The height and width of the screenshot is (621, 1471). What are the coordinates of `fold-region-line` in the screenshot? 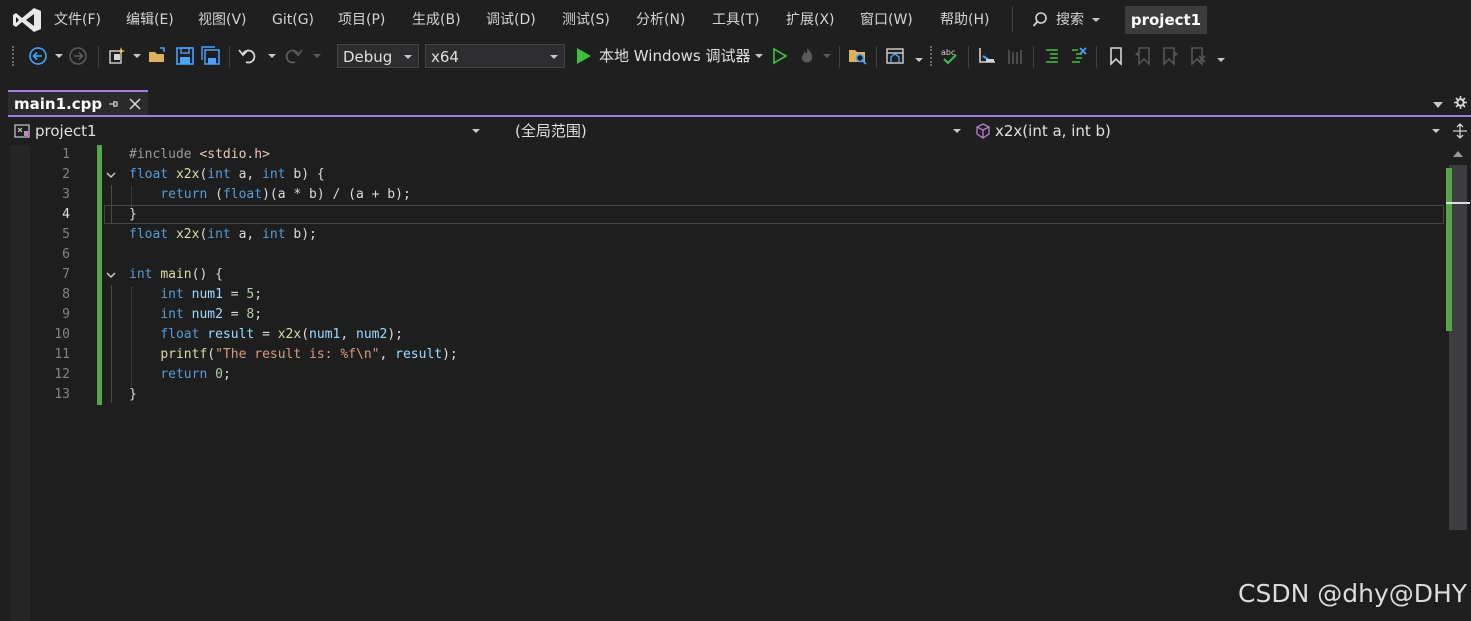 It's located at (111, 204).